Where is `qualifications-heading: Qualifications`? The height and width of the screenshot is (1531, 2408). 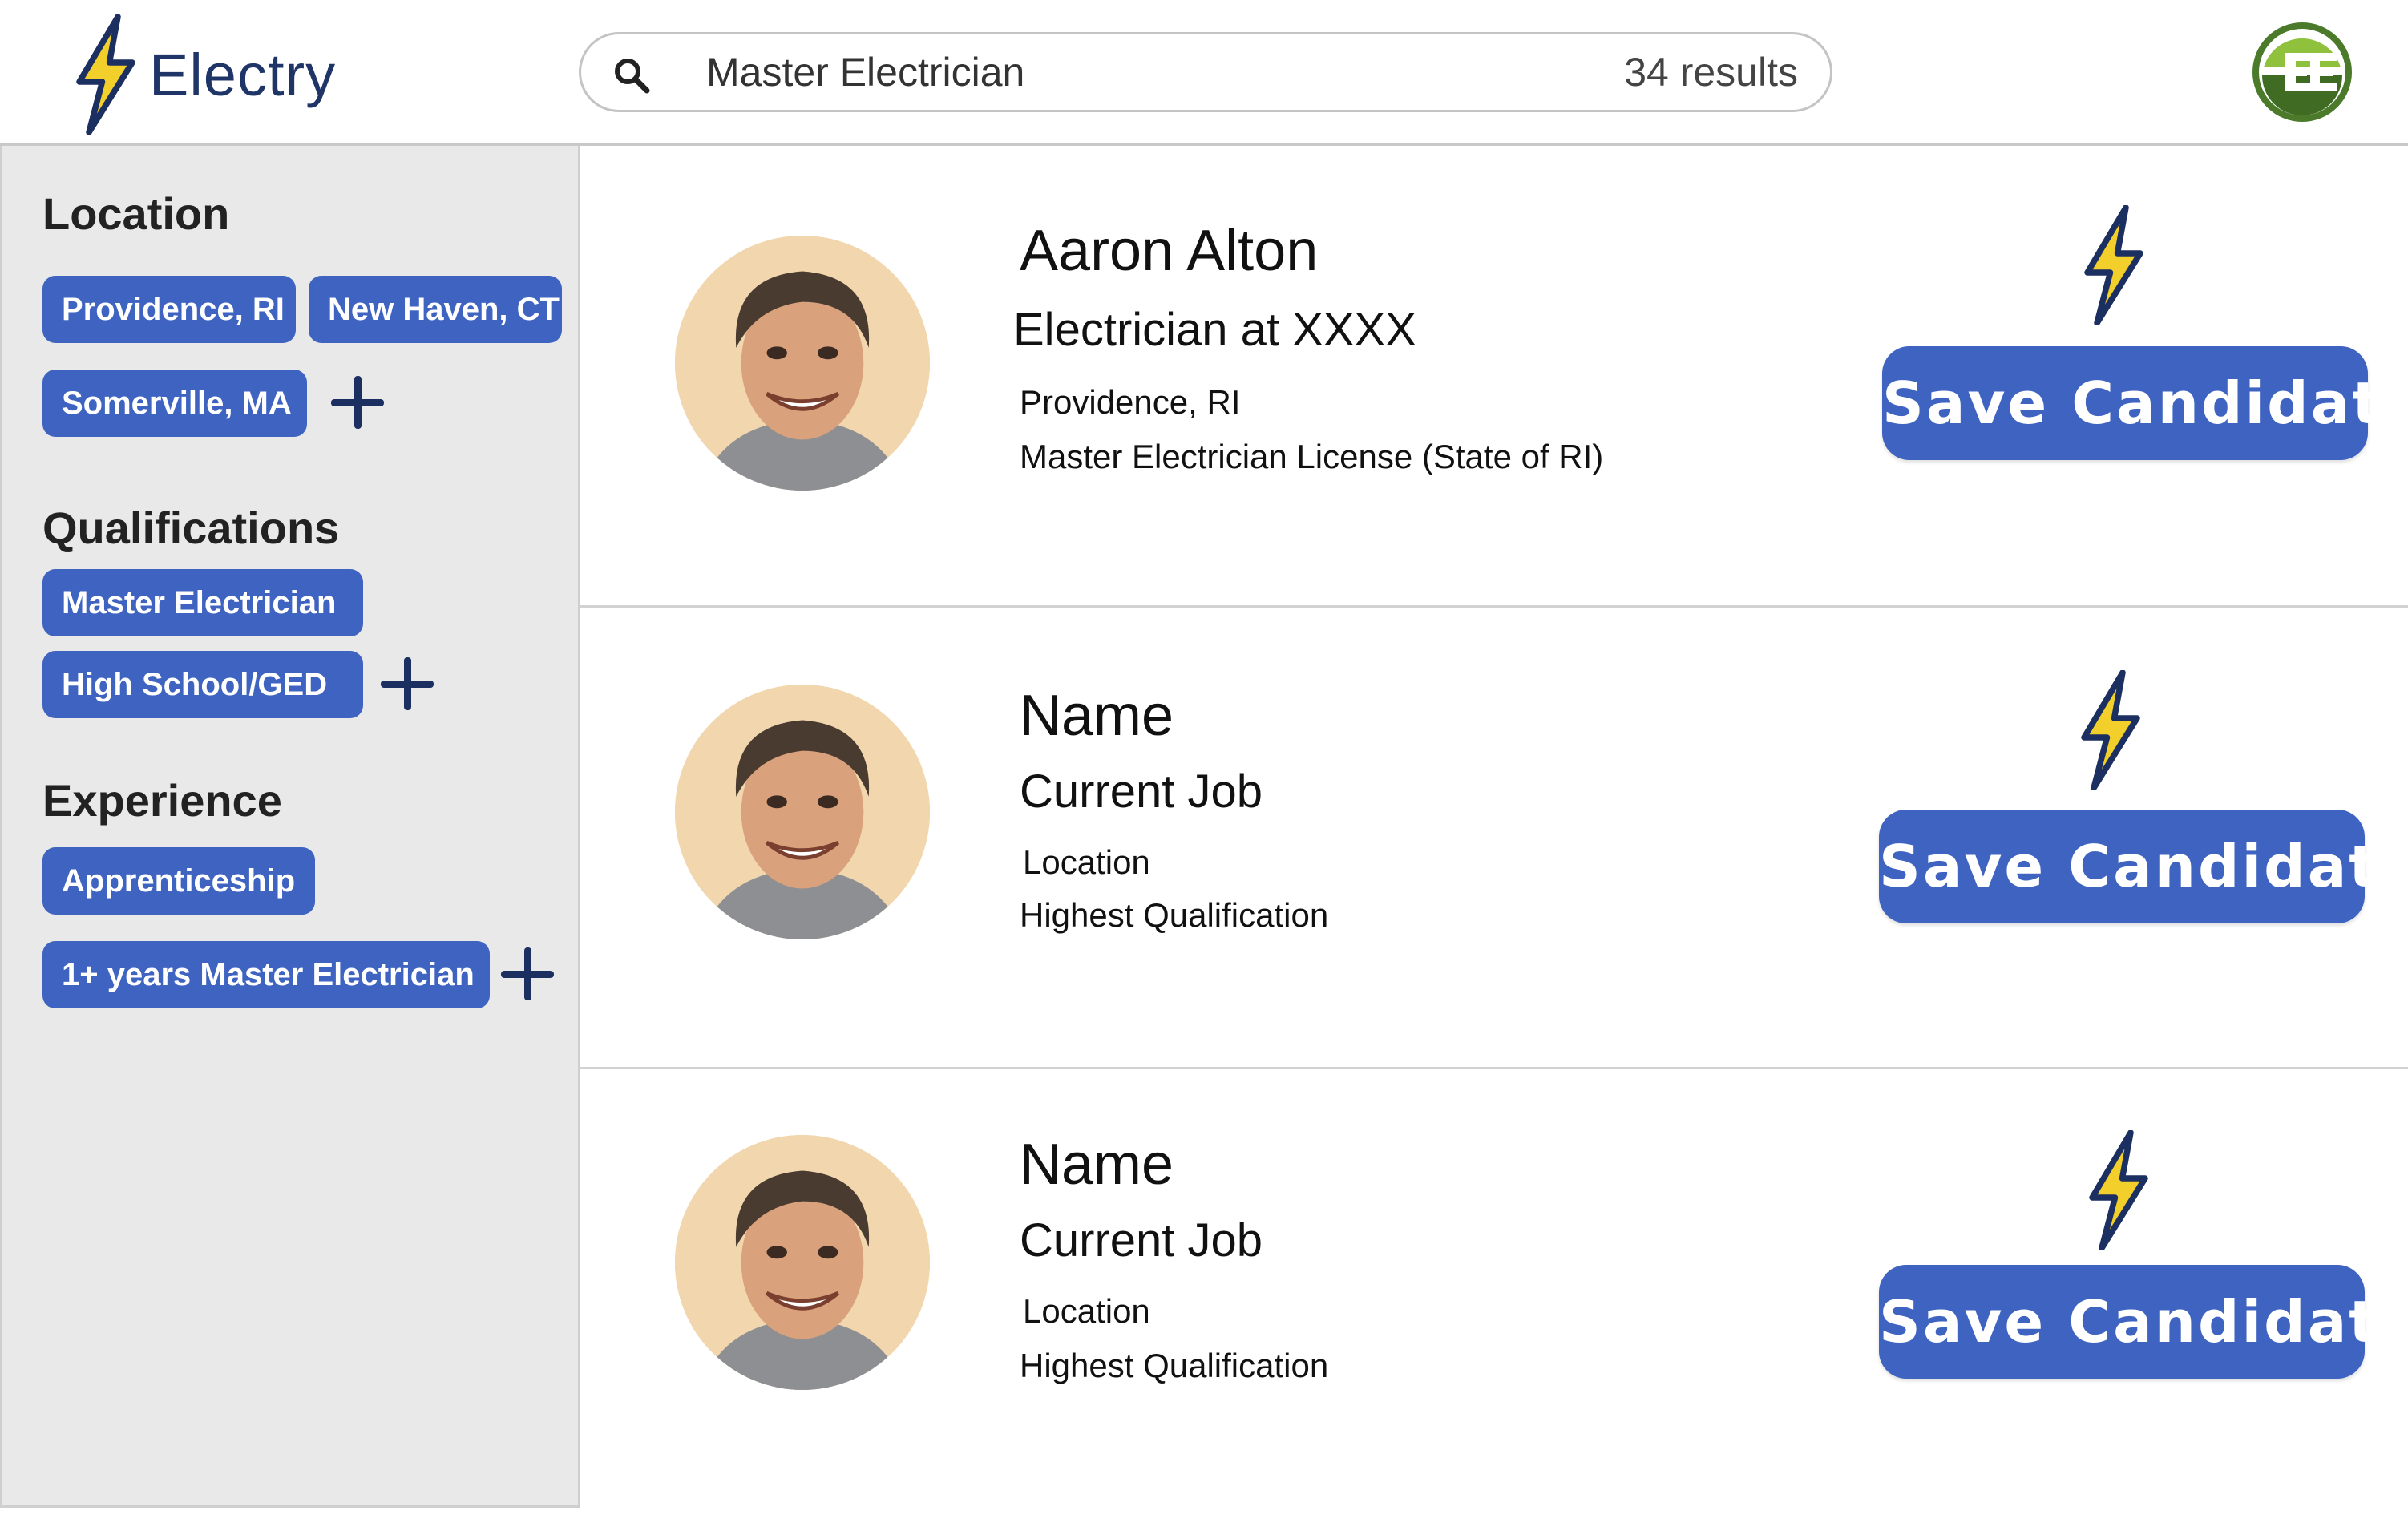
qualifications-heading: Qualifications is located at coordinates (191, 528).